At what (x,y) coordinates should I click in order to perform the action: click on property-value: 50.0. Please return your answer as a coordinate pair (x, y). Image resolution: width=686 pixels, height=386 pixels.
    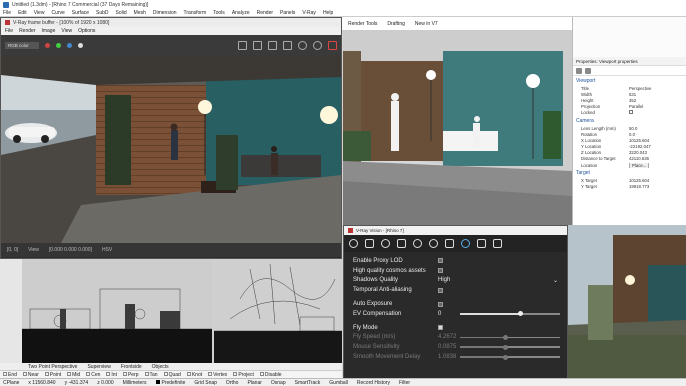
    Looking at the image, I should click on (657, 128).